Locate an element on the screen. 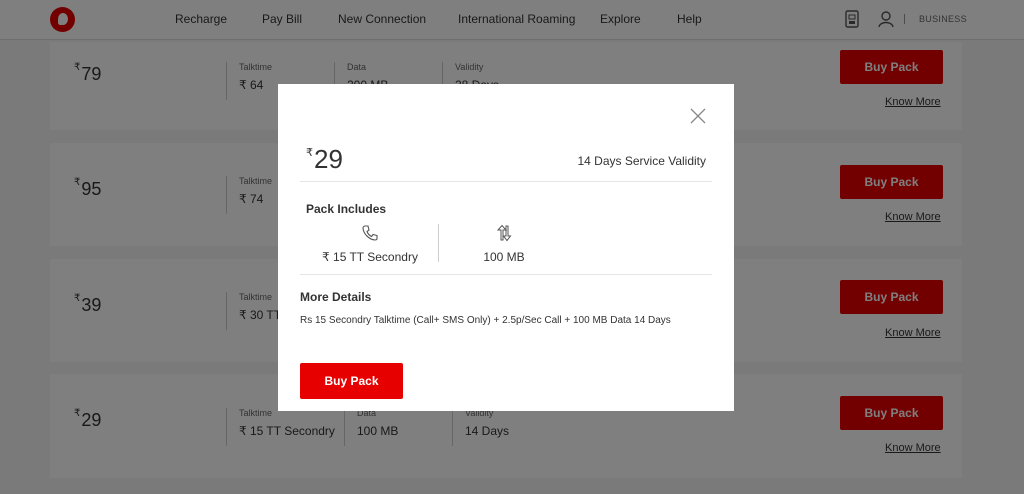 The height and width of the screenshot is (494, 1024). service-validity: 14 Days Service Validity is located at coordinates (642, 161).